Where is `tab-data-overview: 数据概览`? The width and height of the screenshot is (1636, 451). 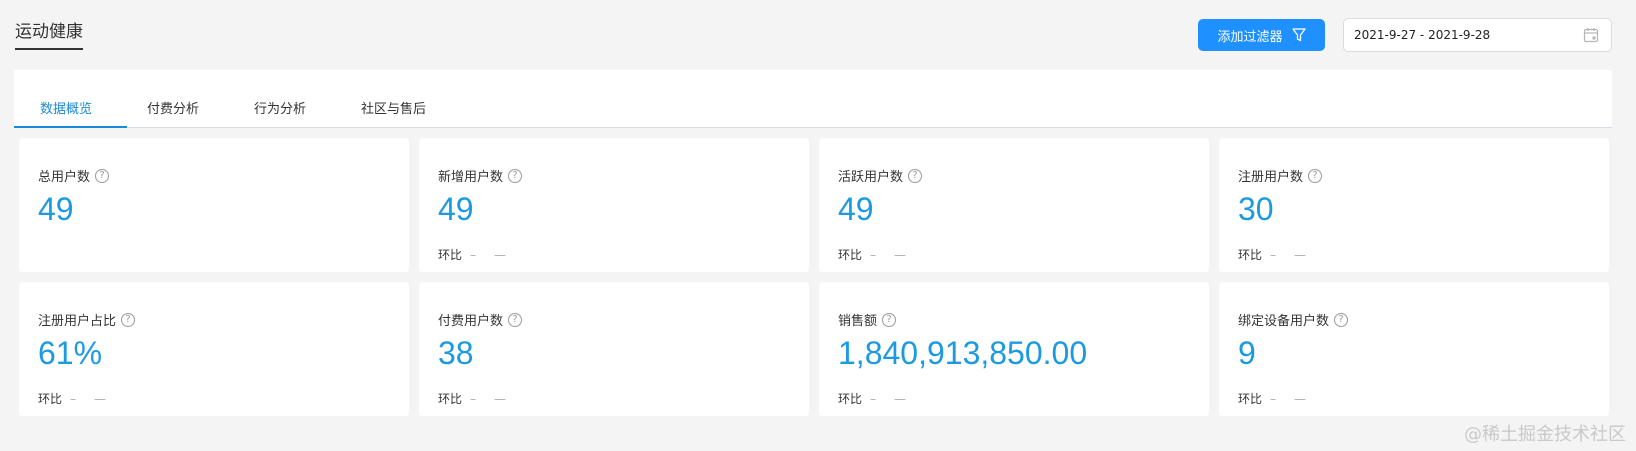
tab-data-overview: 数据概览 is located at coordinates (66, 107).